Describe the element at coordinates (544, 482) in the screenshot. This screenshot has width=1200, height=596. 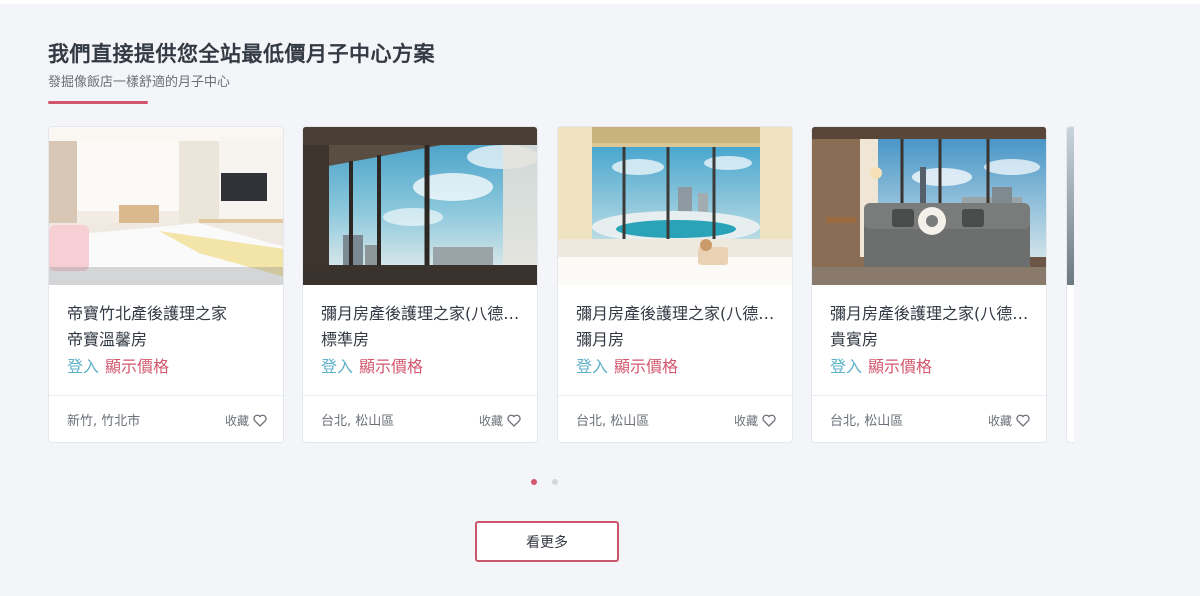
I see `carousel-pagination` at that location.